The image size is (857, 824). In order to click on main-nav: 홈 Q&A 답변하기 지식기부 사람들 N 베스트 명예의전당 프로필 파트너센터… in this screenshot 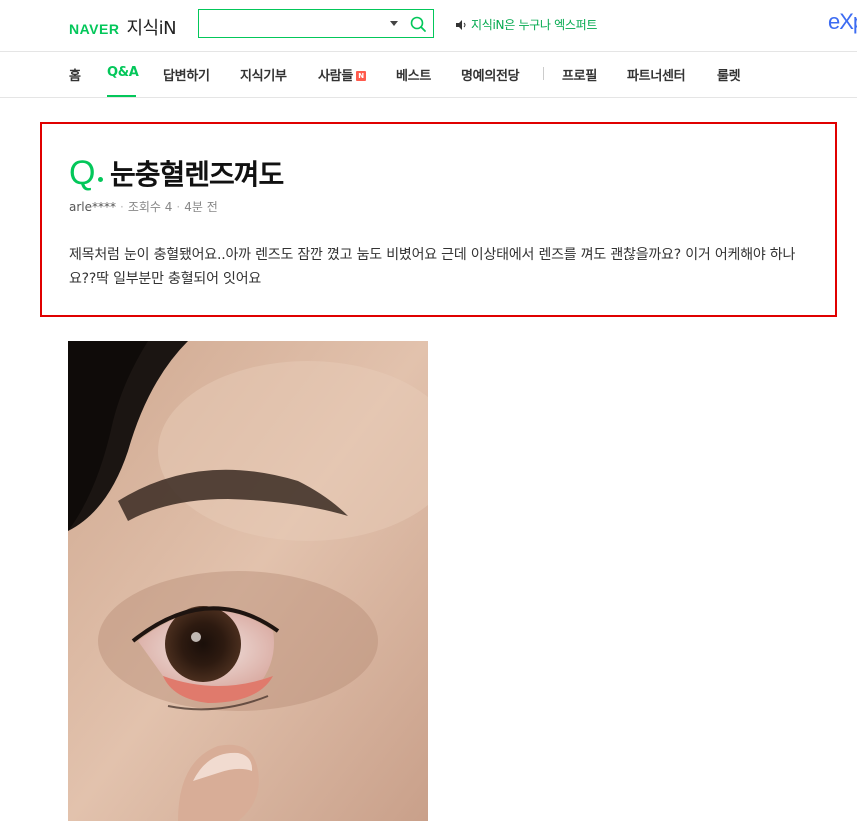, I will do `click(428, 75)`.